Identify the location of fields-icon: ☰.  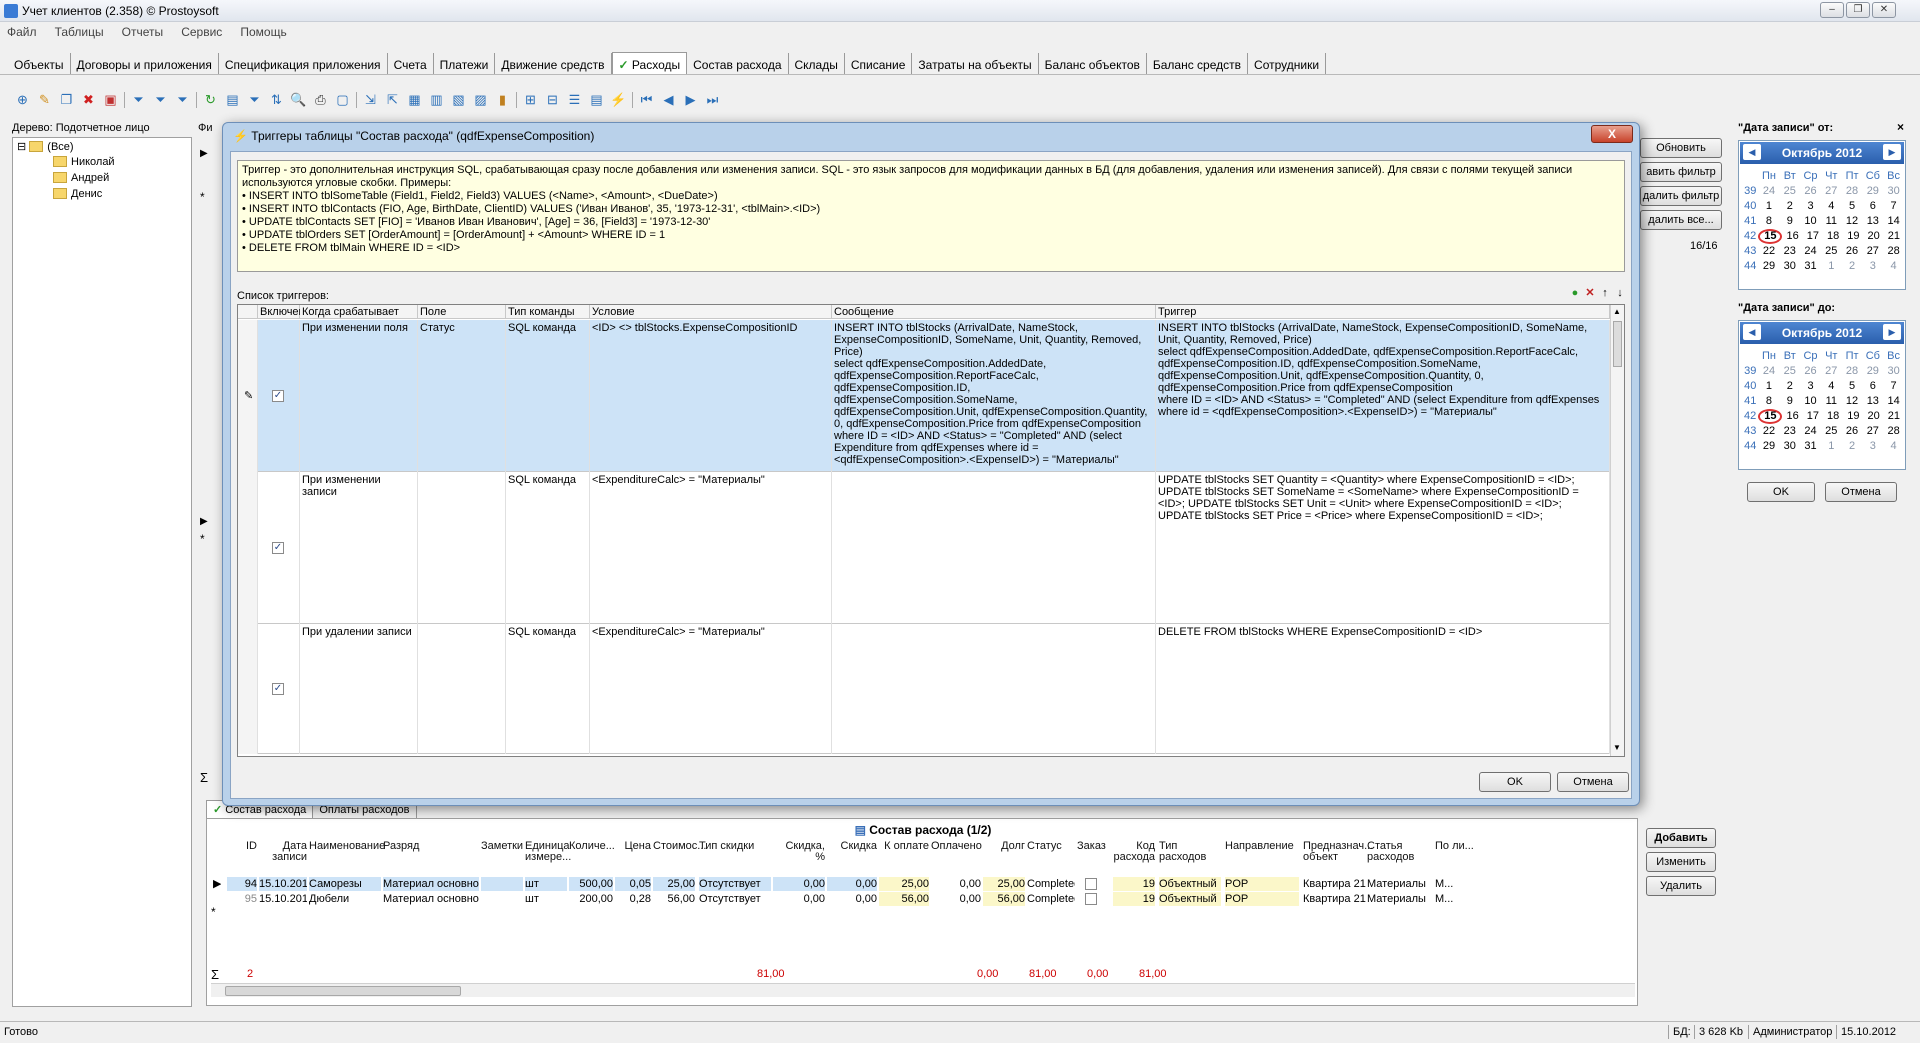
(574, 99).